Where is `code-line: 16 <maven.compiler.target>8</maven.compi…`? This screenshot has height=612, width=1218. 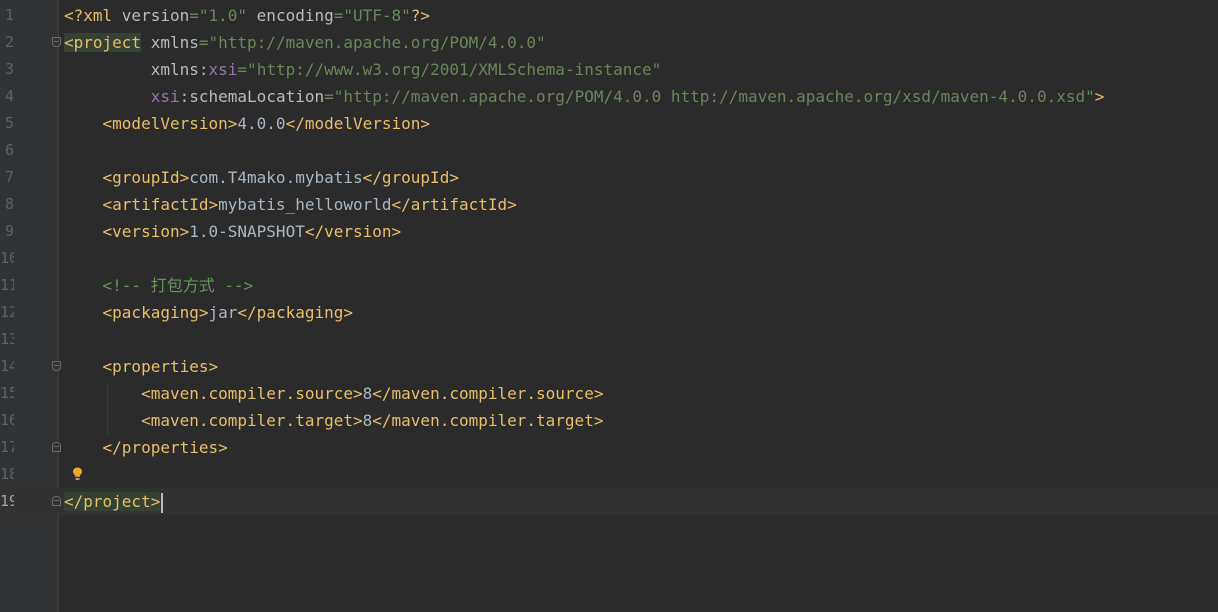 code-line: 16 <maven.compiler.target>8</maven.compi… is located at coordinates (609, 420).